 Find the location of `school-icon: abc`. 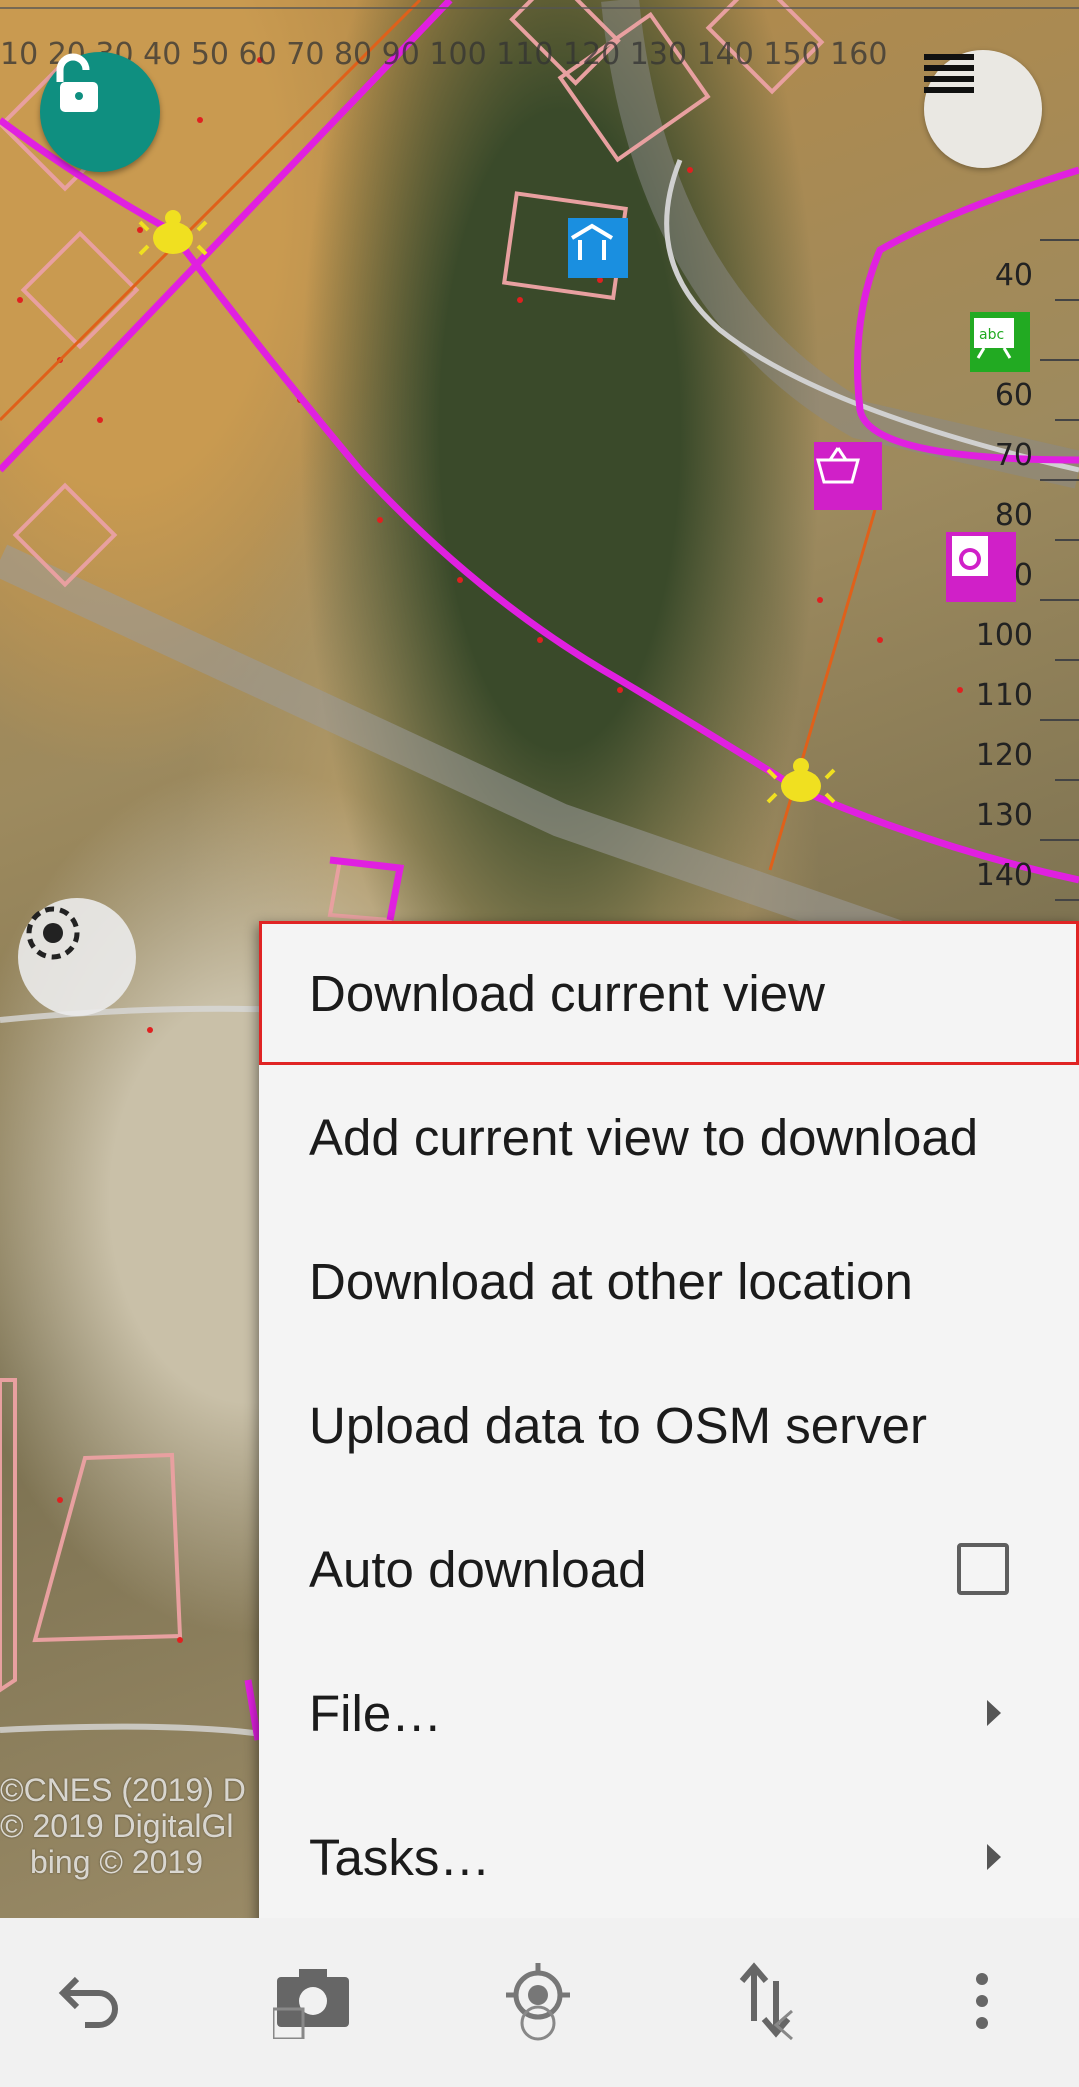

school-icon: abc is located at coordinates (1000, 342).